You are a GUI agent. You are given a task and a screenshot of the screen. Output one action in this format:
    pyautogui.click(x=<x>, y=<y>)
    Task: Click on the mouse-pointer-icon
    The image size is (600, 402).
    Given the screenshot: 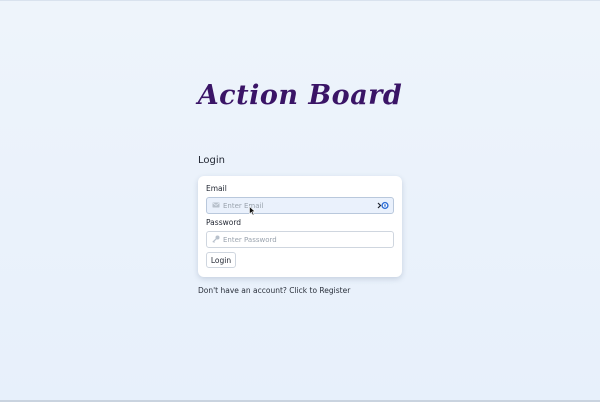 What is the action you would take?
    pyautogui.click(x=252, y=211)
    